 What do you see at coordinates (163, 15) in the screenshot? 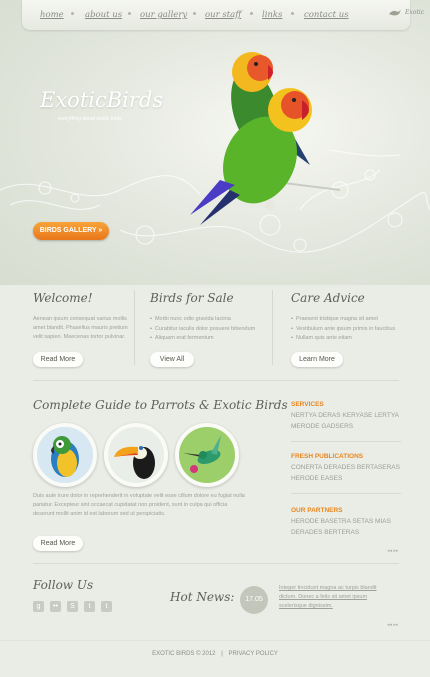
I see `nav-gallery-link: our gallery` at bounding box center [163, 15].